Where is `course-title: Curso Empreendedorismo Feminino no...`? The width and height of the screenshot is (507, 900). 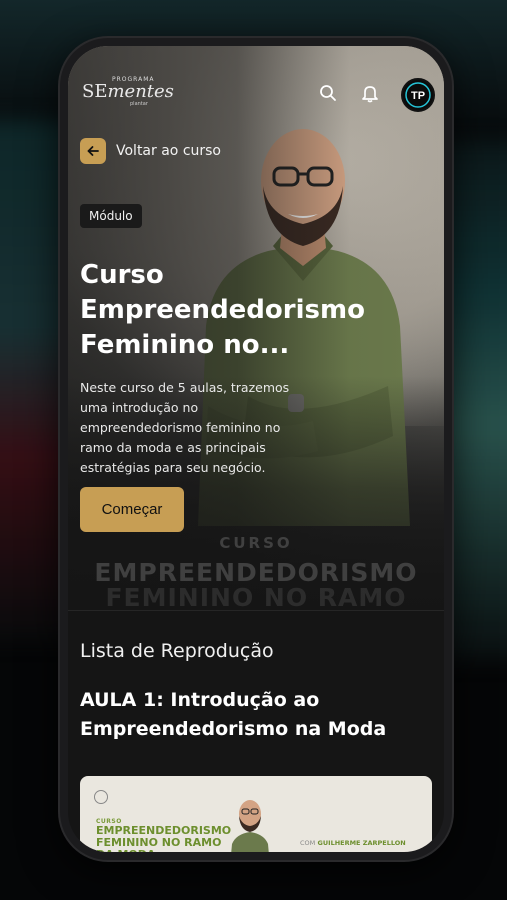 course-title: Curso Empreendedorismo Feminino no... is located at coordinates (222, 310).